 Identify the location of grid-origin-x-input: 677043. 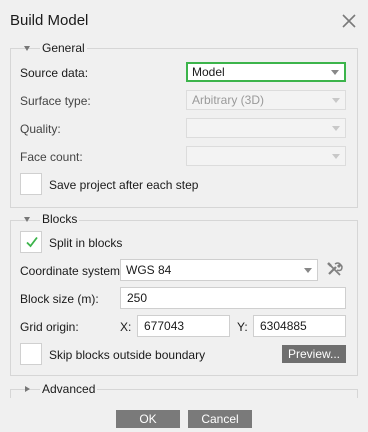
(183, 326).